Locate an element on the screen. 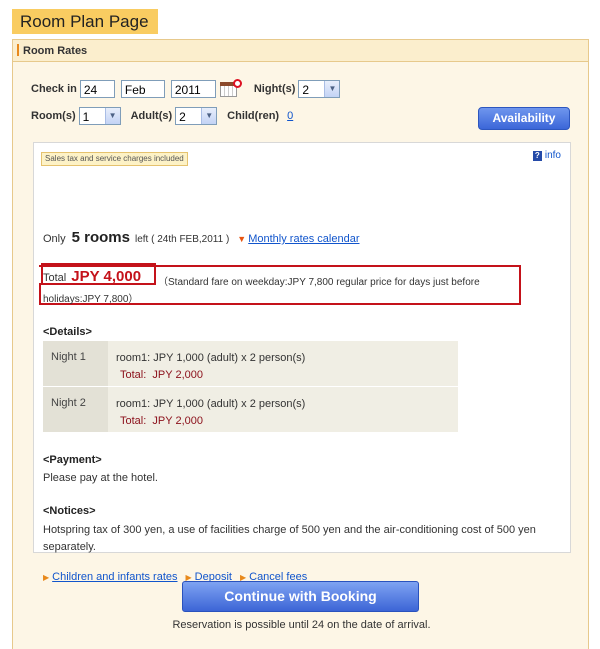 The image size is (600, 649). tax-notice: Sales tax and service charges included is located at coordinates (114, 159).